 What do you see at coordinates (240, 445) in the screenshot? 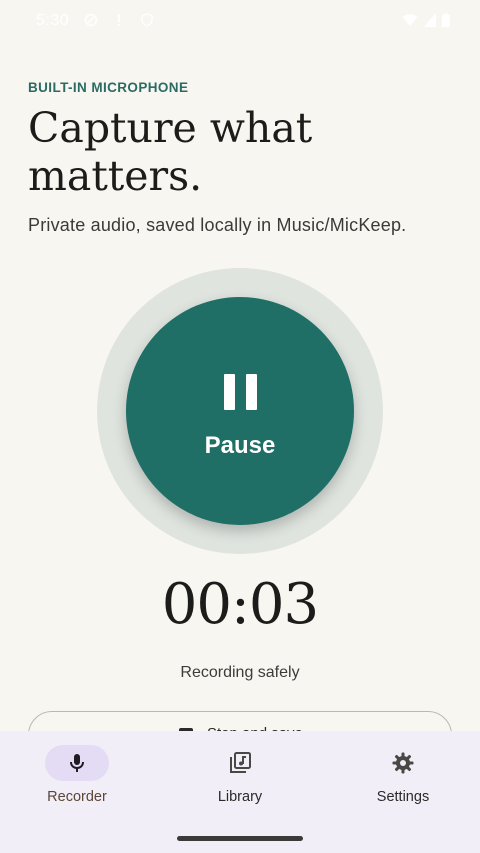
I see `pause-button-label: Pause` at bounding box center [240, 445].